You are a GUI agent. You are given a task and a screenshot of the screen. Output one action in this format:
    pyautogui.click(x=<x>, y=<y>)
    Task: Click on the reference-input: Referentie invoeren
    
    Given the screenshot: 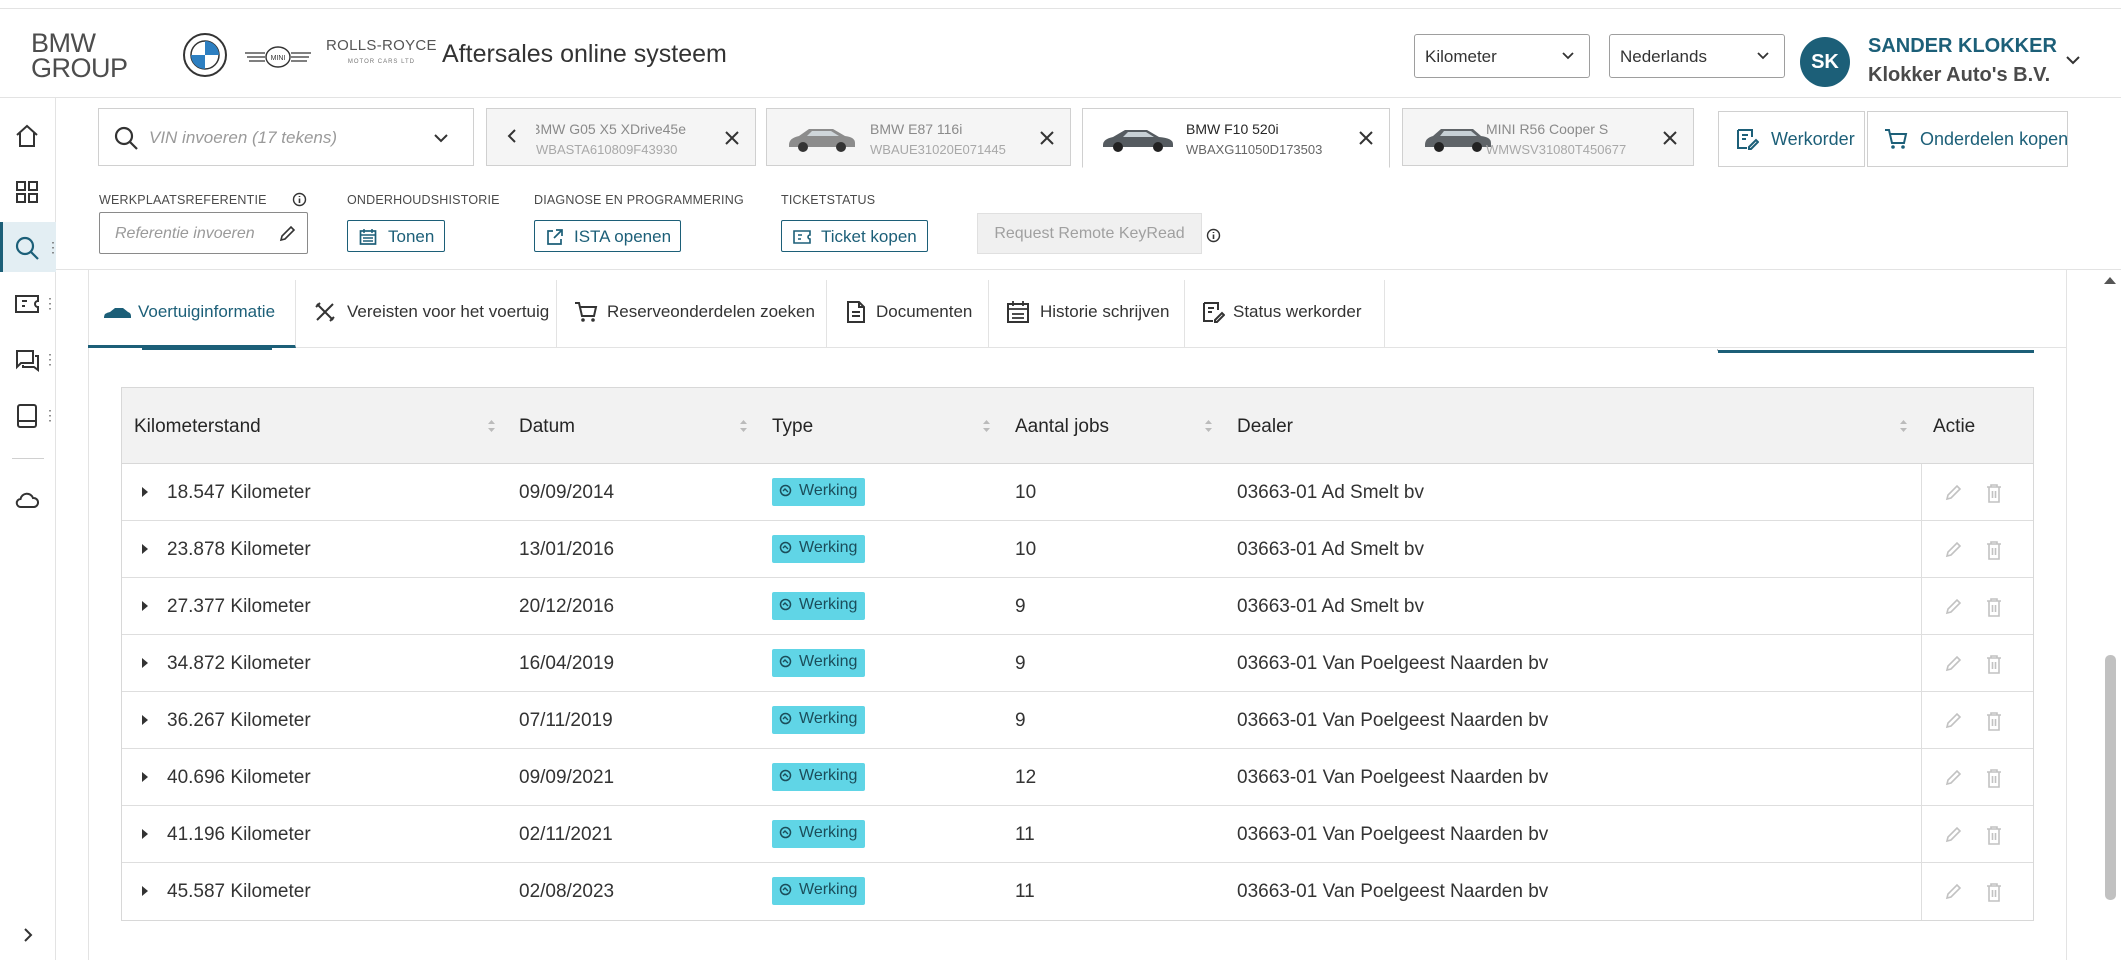 What is the action you would take?
    pyautogui.click(x=203, y=233)
    